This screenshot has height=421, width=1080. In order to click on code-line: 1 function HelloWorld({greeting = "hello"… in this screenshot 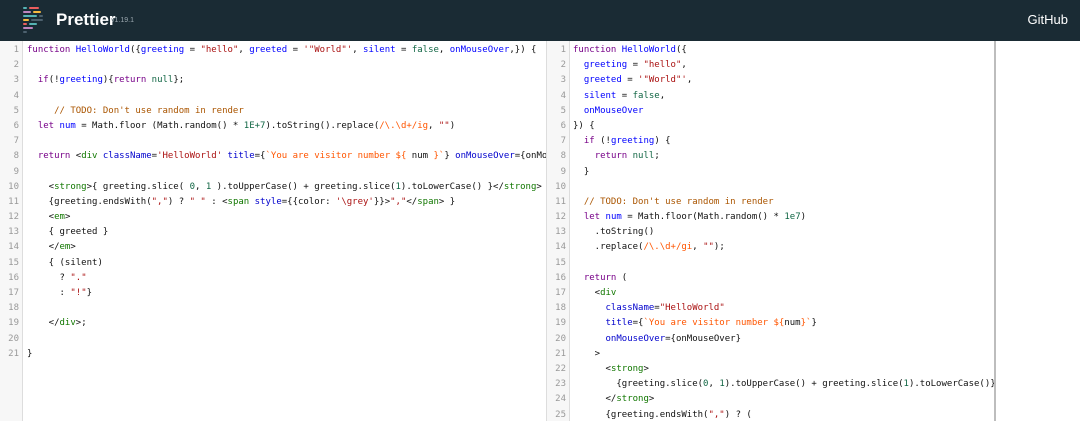, I will do `click(273, 50)`.